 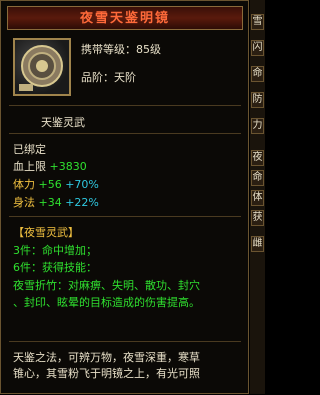 I want to click on stat-label: 身法, so click(x=24, y=202).